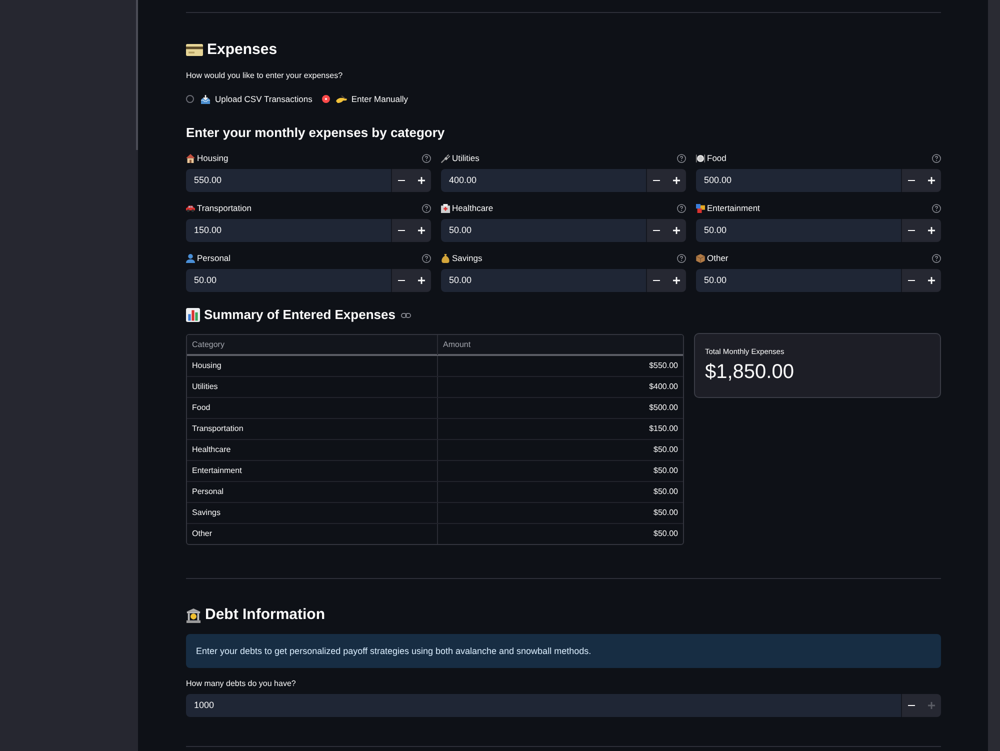  I want to click on scrollbar-thumb, so click(137, 75).